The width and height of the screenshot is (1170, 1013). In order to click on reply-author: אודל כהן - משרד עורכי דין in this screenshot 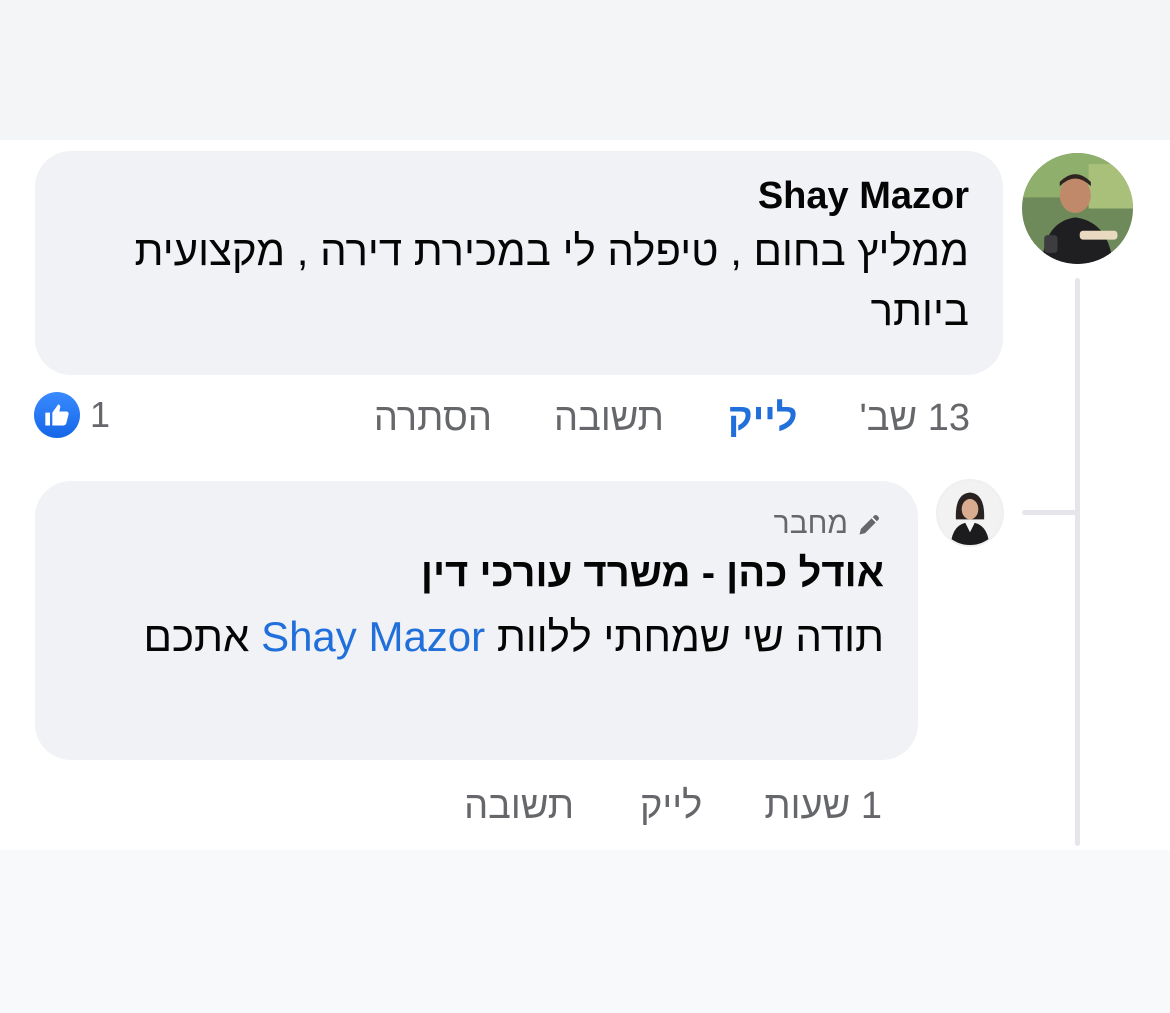, I will do `click(474, 573)`.